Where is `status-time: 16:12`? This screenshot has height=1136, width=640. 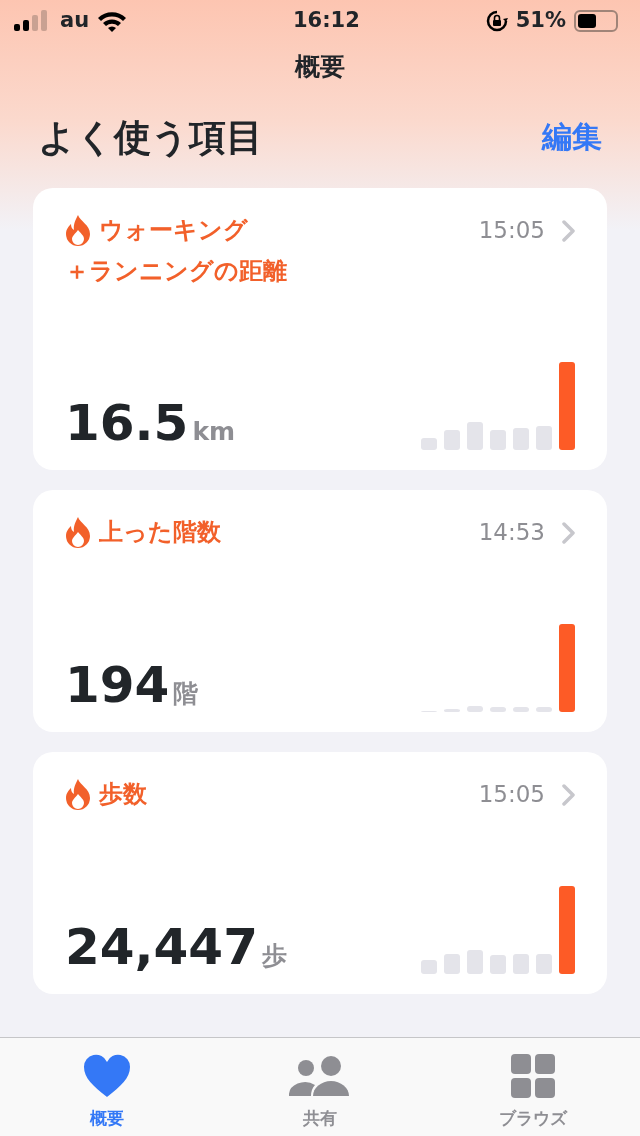
status-time: 16:12 is located at coordinates (326, 21).